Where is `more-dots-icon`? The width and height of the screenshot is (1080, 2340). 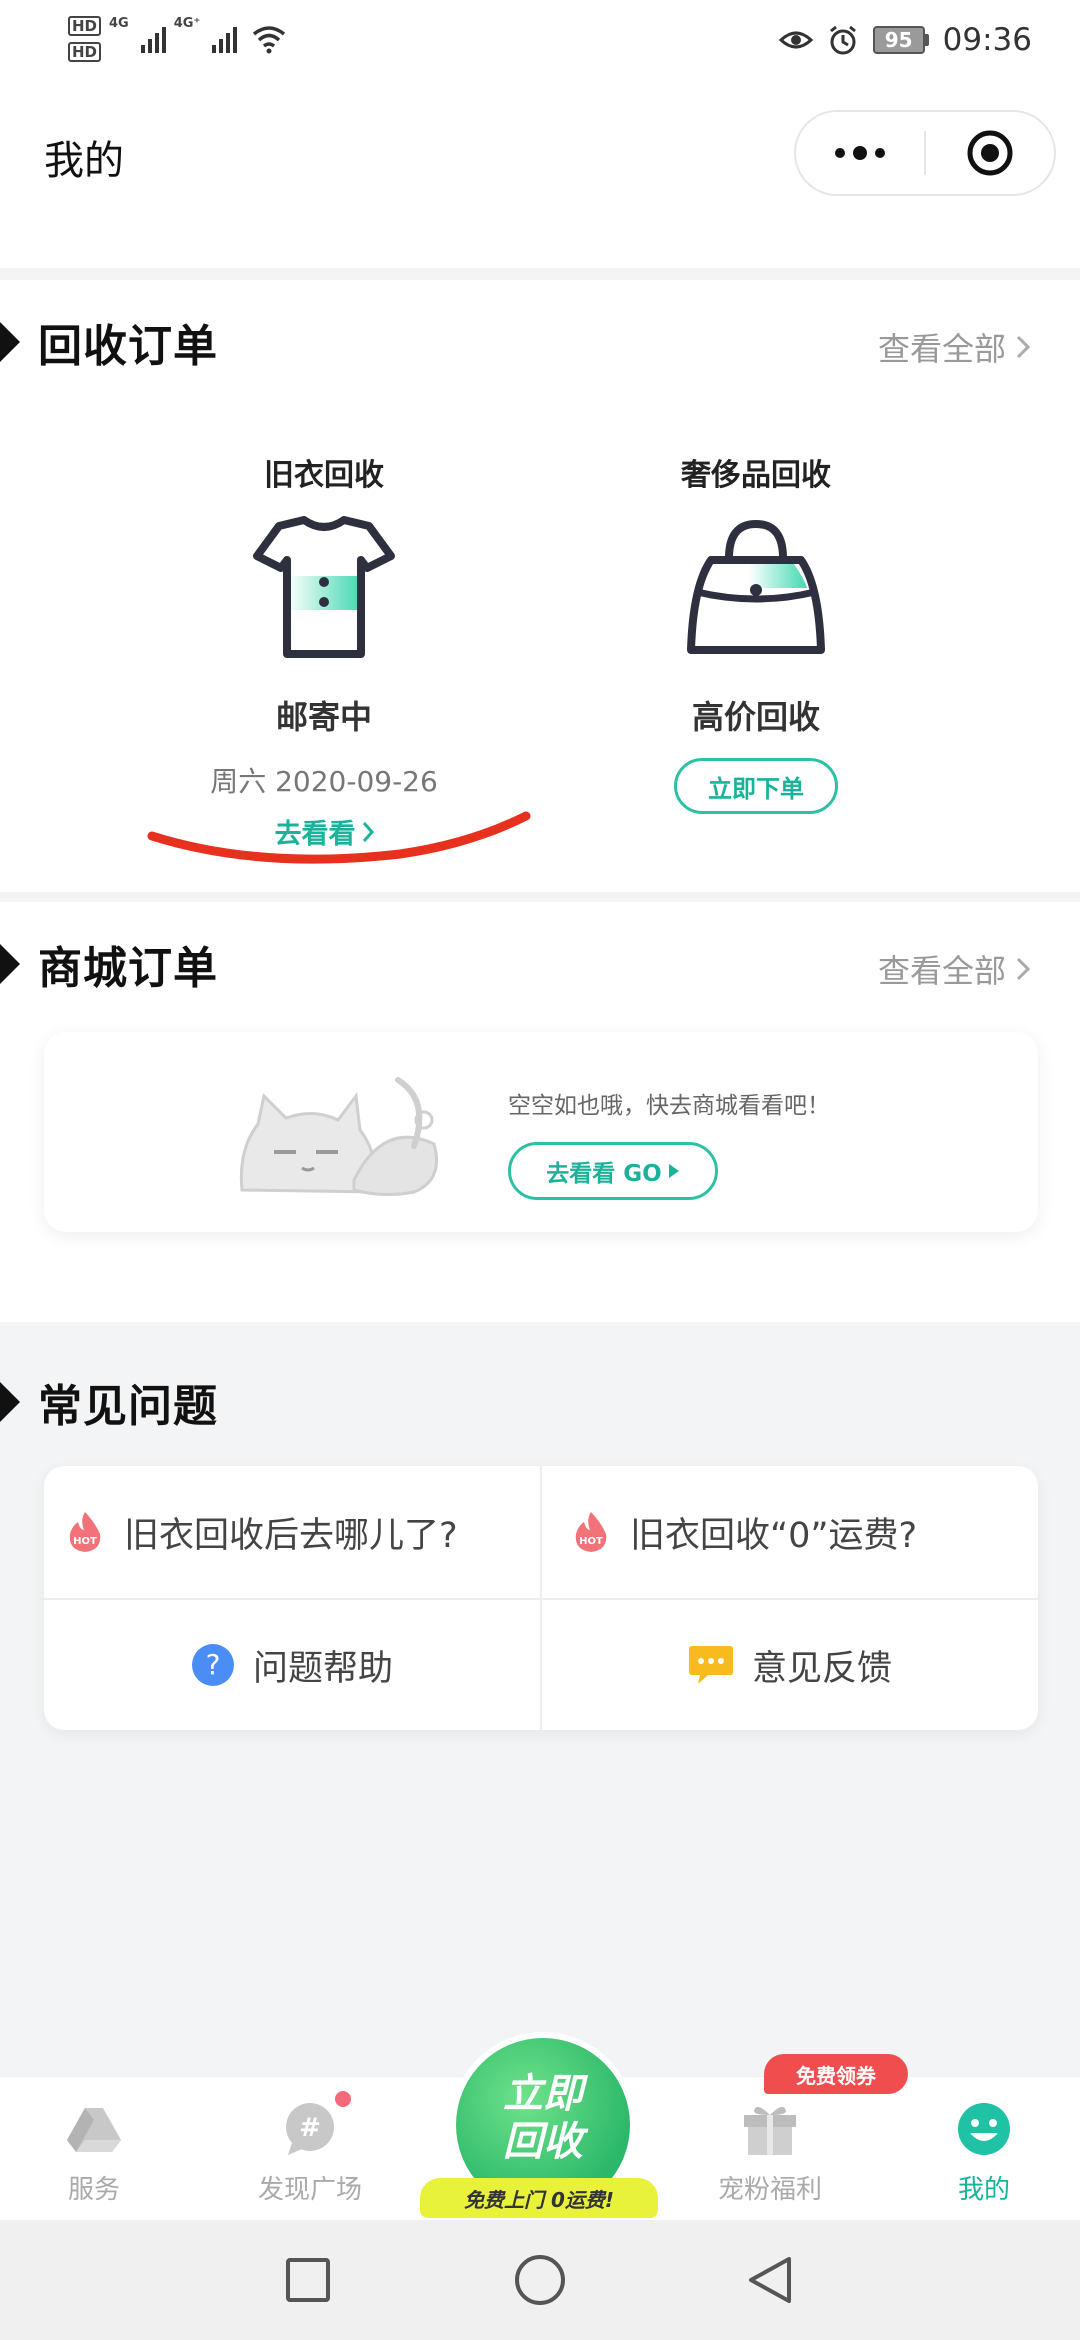 more-dots-icon is located at coordinates (860, 153).